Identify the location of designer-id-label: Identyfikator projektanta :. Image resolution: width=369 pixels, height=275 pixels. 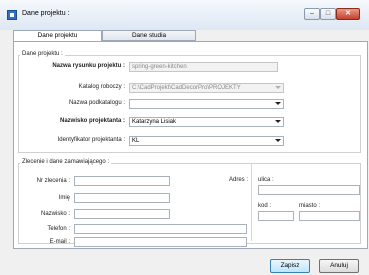
(91, 140).